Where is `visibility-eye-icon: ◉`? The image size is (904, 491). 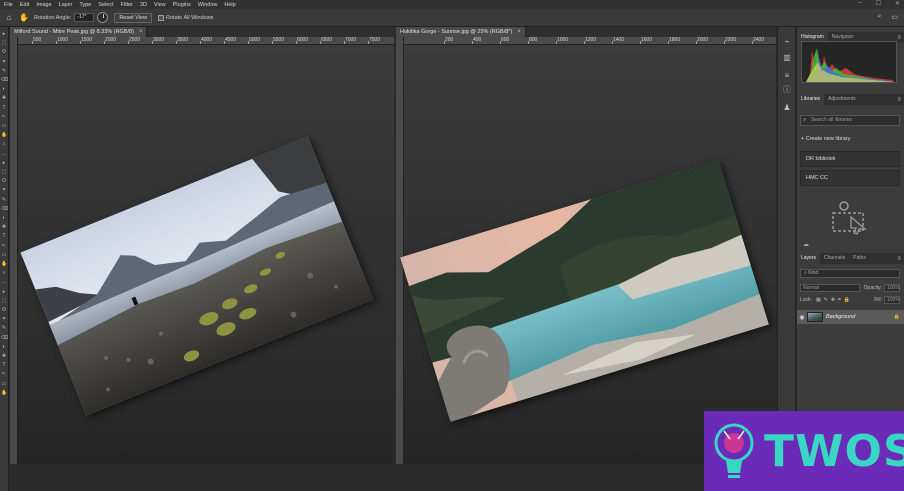 visibility-eye-icon: ◉ is located at coordinates (802, 317).